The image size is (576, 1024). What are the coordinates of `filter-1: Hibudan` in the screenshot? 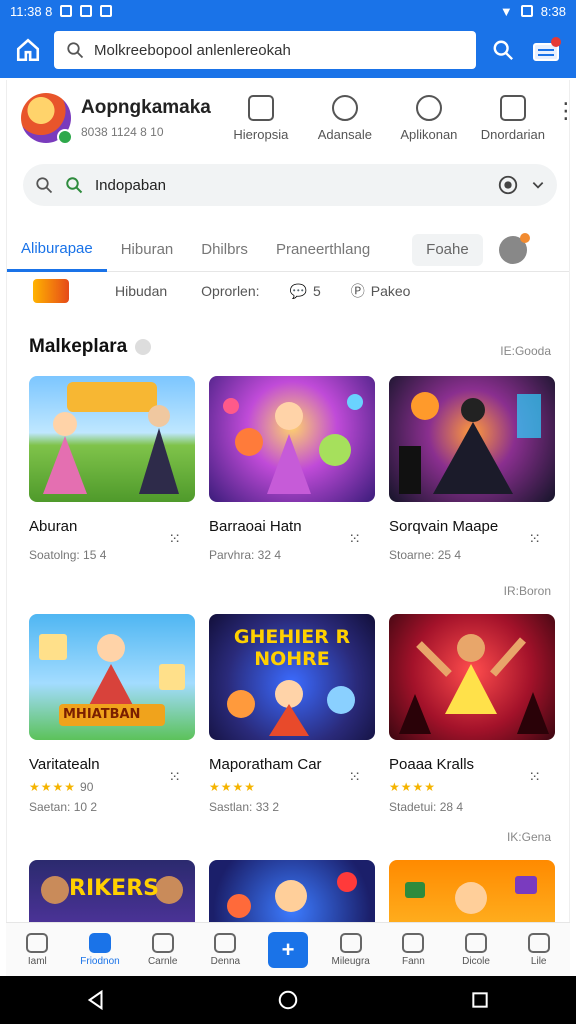 It's located at (141, 291).